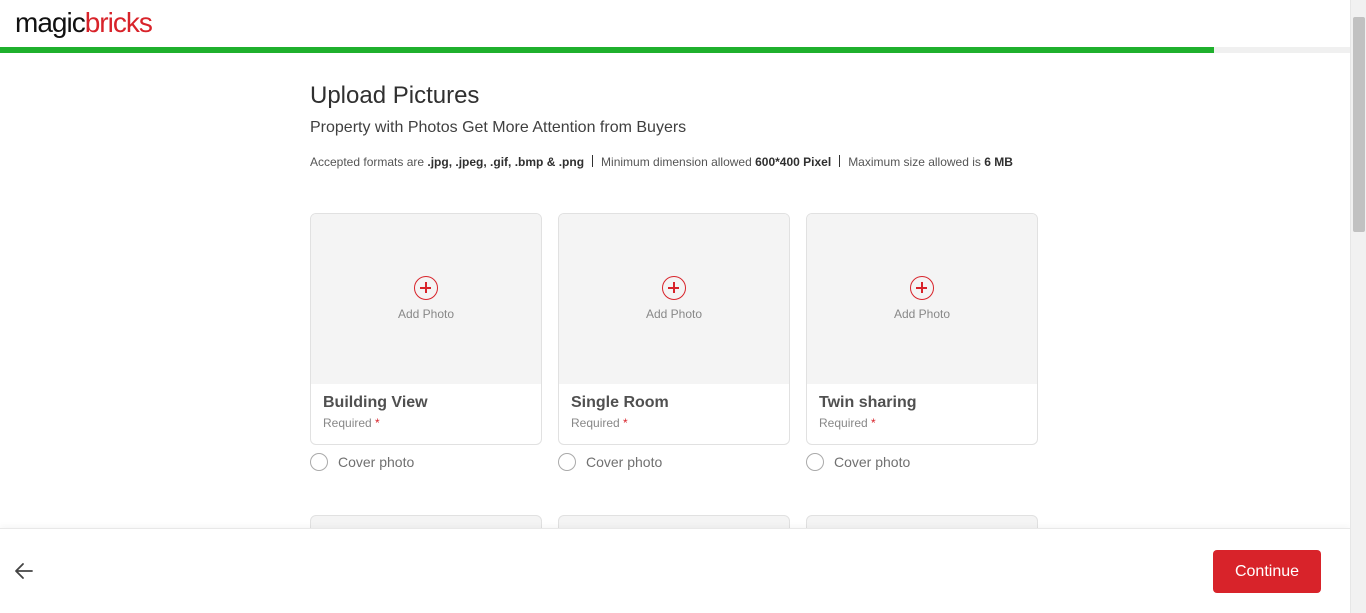 The image size is (1366, 613). What do you see at coordinates (369, 162) in the screenshot?
I see `formats-prefix: Accepted formats are` at bounding box center [369, 162].